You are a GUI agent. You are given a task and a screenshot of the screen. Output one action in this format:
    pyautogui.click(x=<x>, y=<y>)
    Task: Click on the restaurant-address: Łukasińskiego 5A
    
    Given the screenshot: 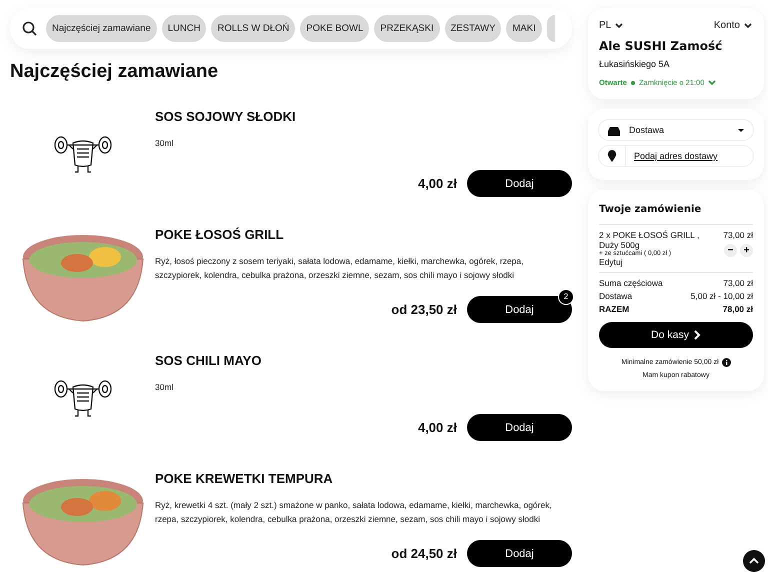 What is the action you would take?
    pyautogui.click(x=635, y=64)
    